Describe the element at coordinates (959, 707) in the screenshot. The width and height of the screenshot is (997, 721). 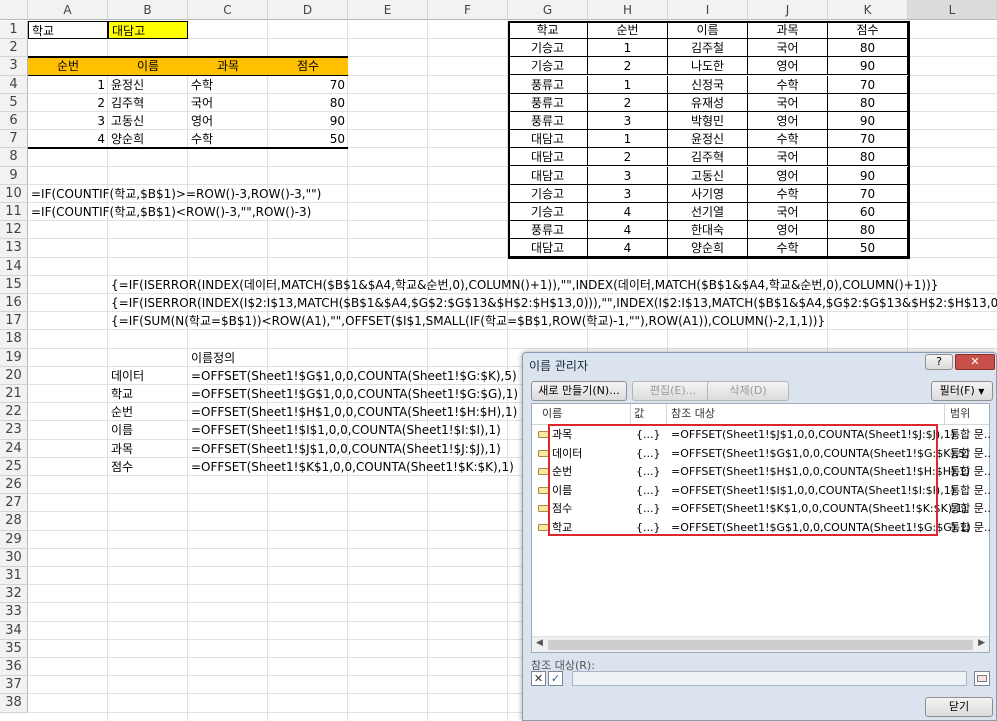
I see `close-dialog-button: 닫기` at that location.